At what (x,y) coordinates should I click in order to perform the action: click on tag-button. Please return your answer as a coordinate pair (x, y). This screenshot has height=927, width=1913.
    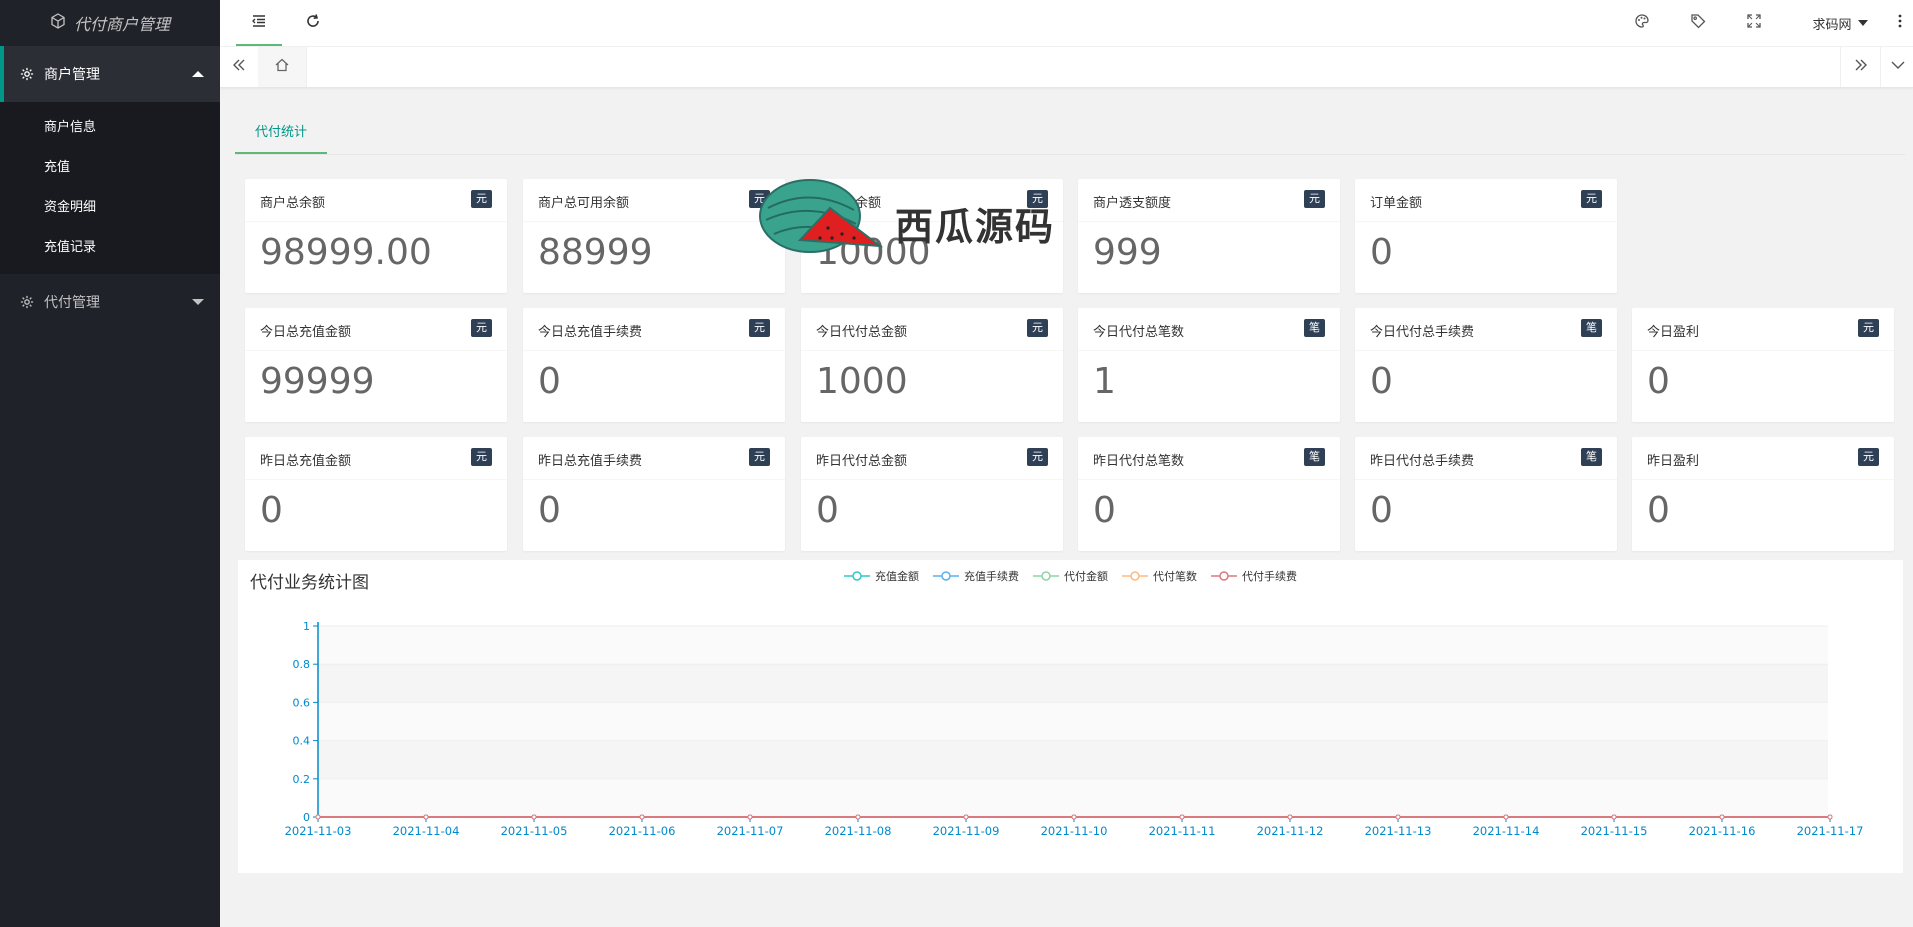
    Looking at the image, I should click on (1698, 23).